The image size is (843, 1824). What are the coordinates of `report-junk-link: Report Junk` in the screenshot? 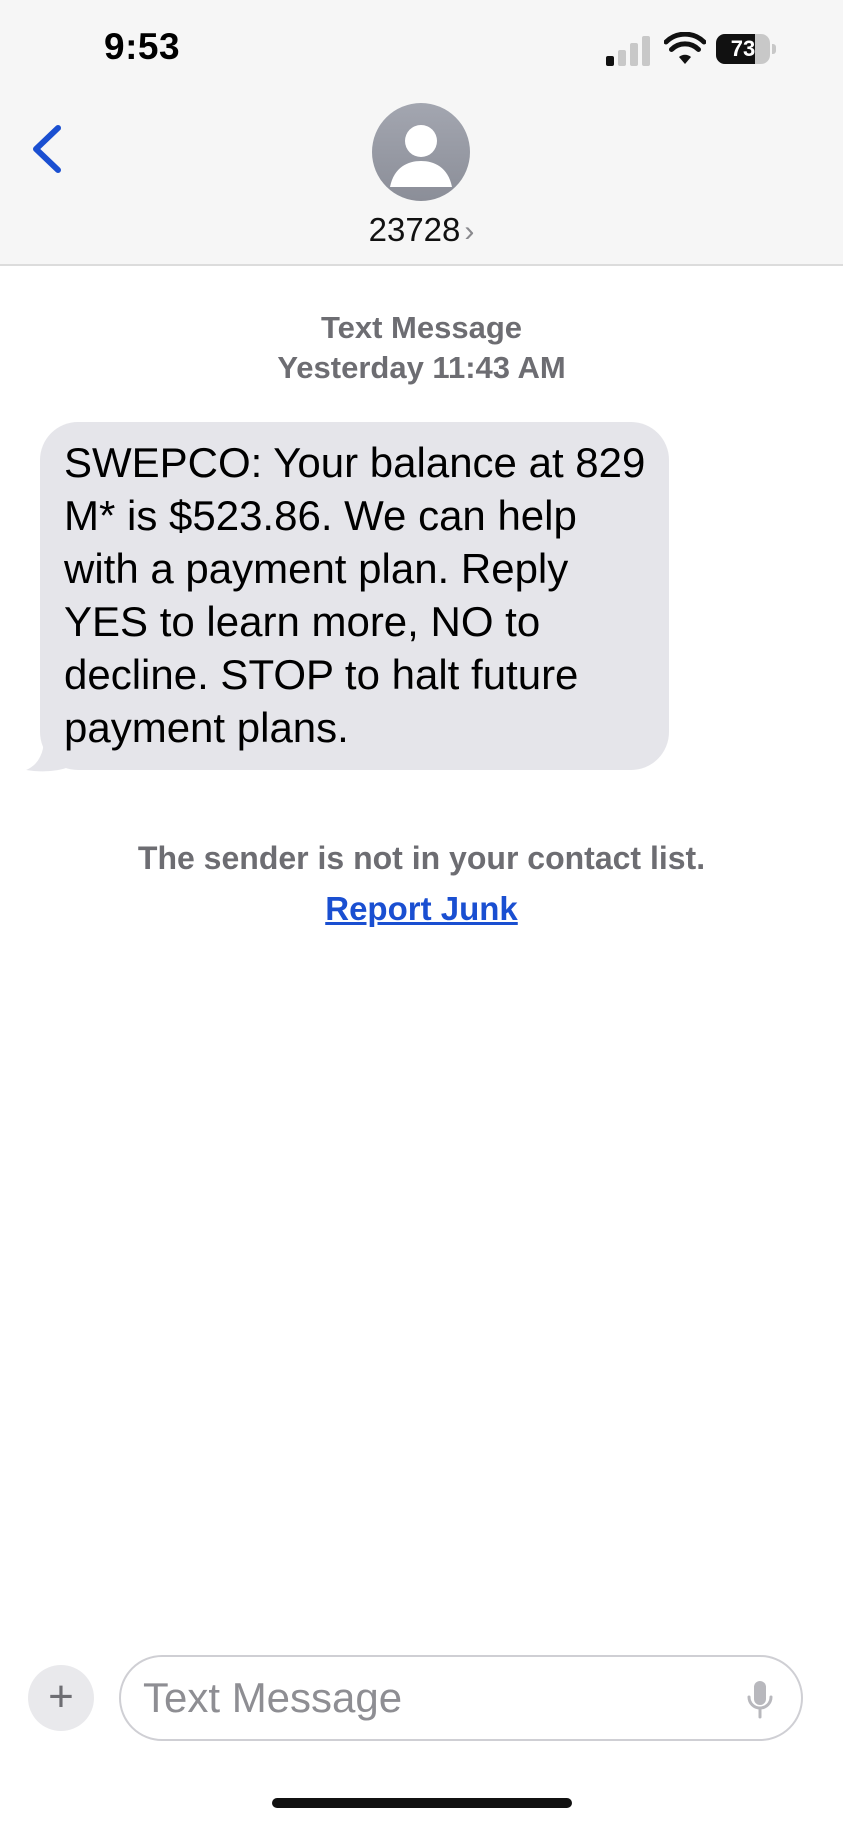 It's located at (421, 908).